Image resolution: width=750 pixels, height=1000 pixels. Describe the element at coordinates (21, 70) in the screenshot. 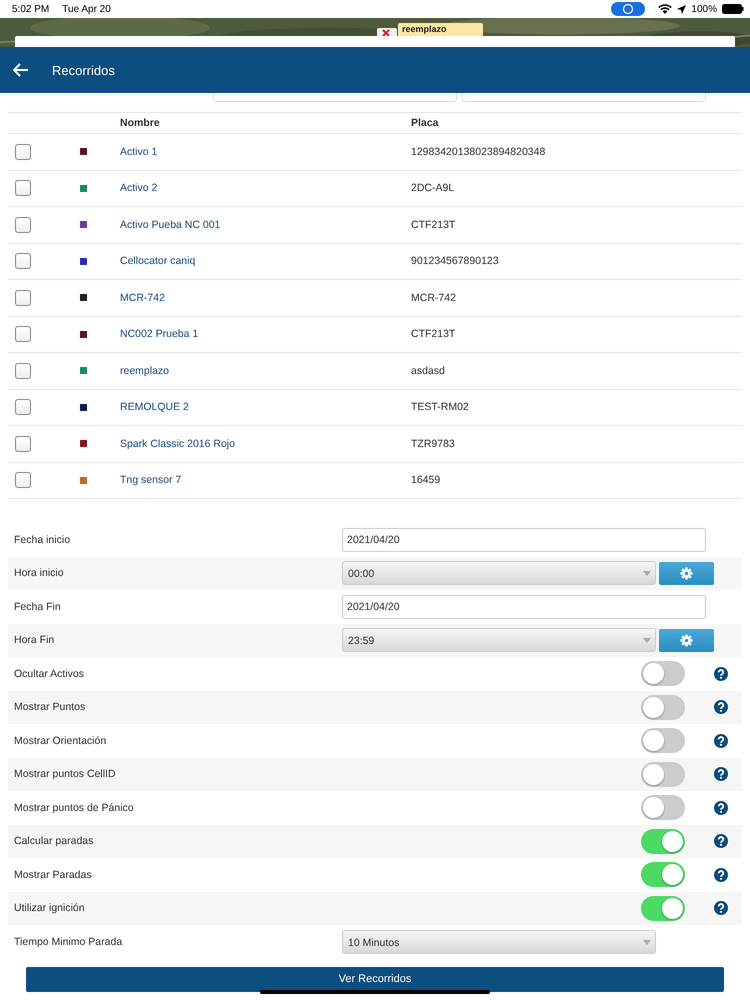

I see `back-arrow-icon` at that location.